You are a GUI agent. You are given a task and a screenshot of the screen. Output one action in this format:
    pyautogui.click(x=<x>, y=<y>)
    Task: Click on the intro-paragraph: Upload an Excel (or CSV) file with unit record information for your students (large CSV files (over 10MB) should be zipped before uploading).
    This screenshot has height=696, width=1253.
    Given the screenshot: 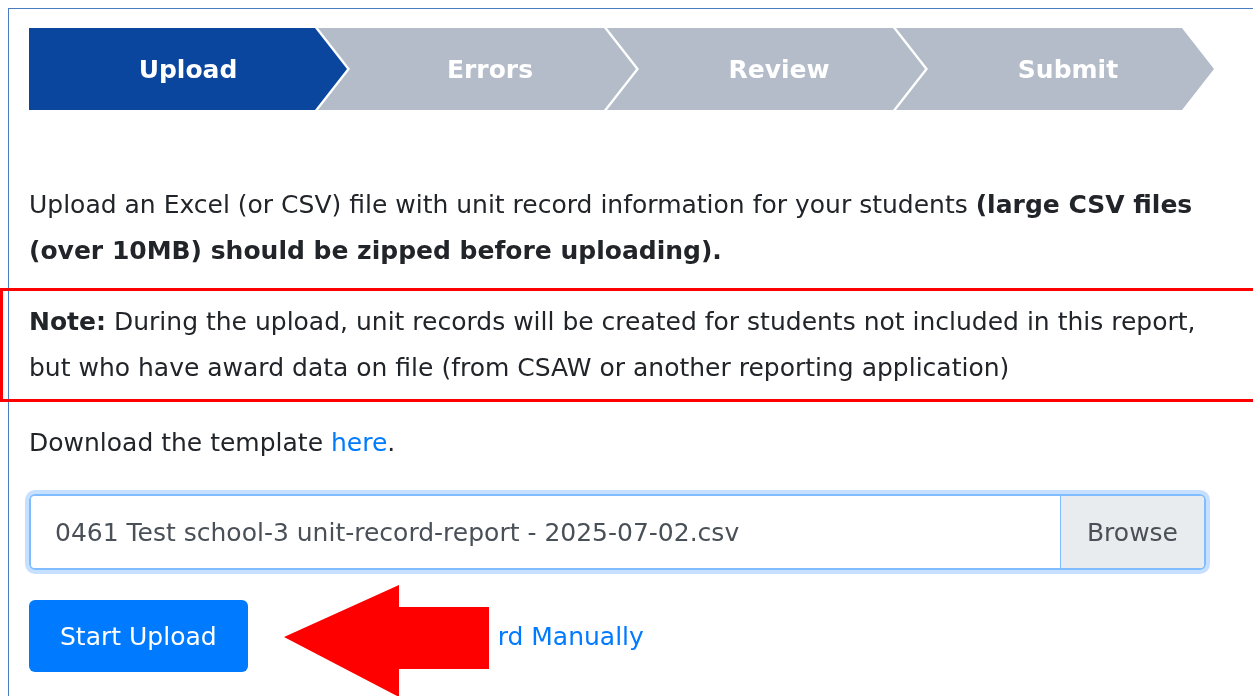 What is the action you would take?
    pyautogui.click(x=611, y=228)
    